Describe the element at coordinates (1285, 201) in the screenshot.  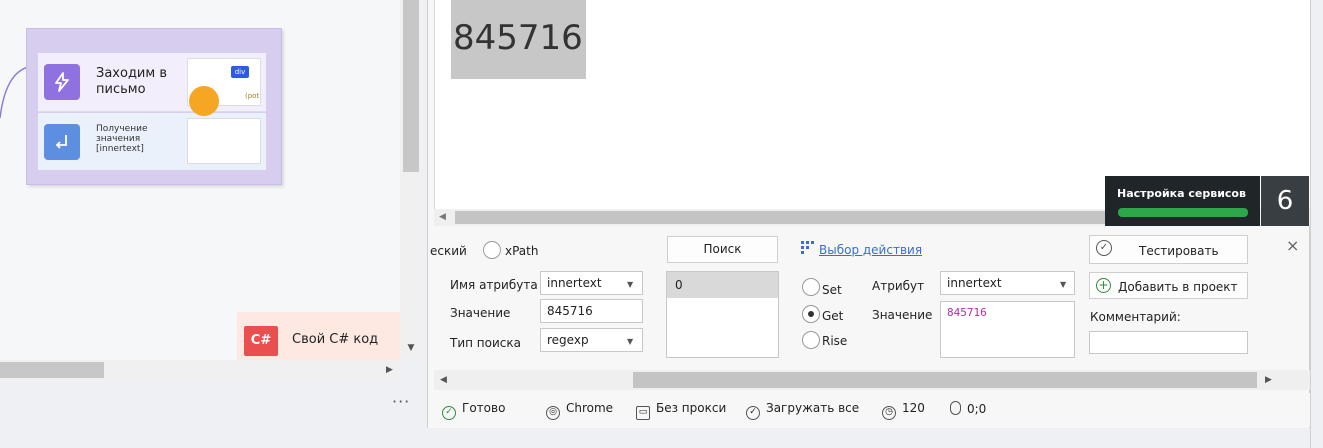
I see `services-count: 6` at that location.